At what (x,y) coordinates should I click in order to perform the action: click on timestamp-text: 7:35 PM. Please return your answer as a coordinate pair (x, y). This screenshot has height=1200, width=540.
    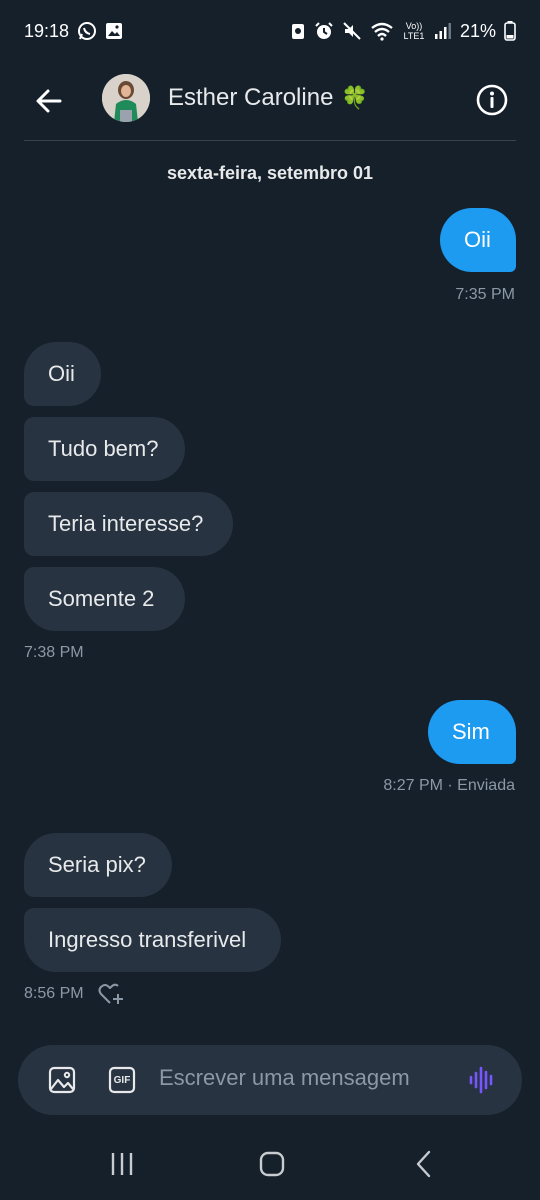
    Looking at the image, I should click on (485, 294).